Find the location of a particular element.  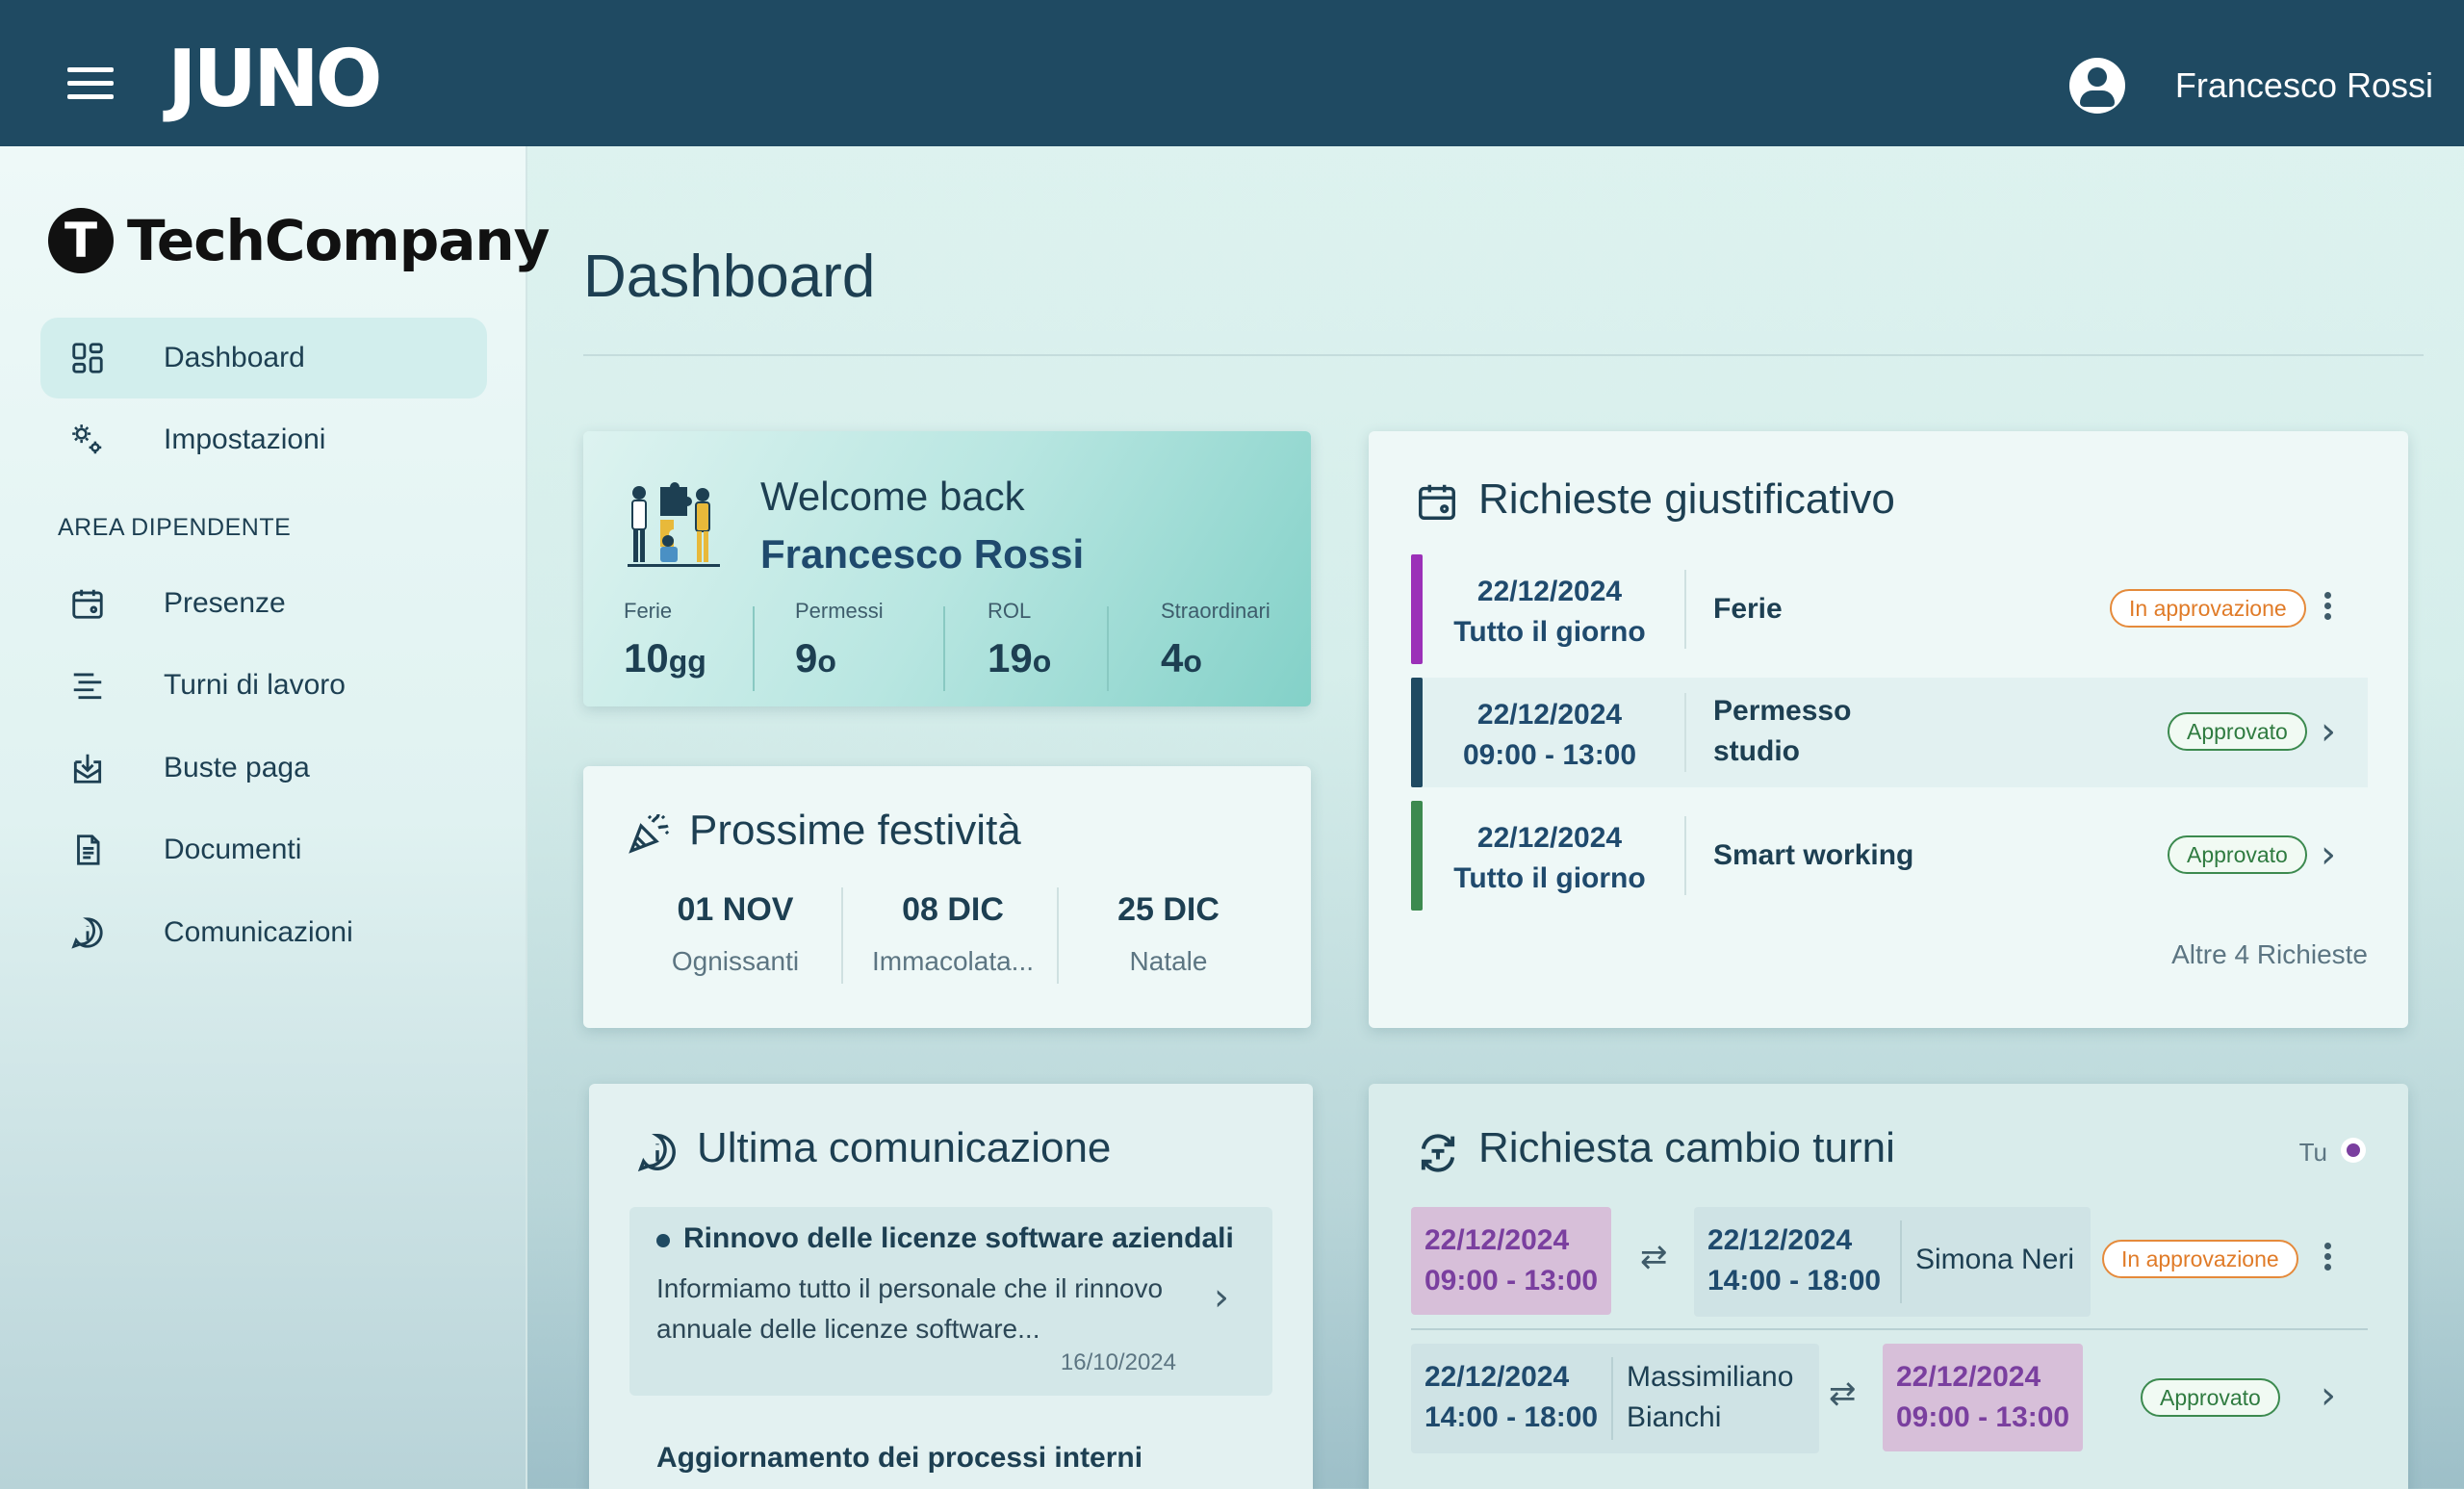

stat-label: Permessi is located at coordinates (839, 611).